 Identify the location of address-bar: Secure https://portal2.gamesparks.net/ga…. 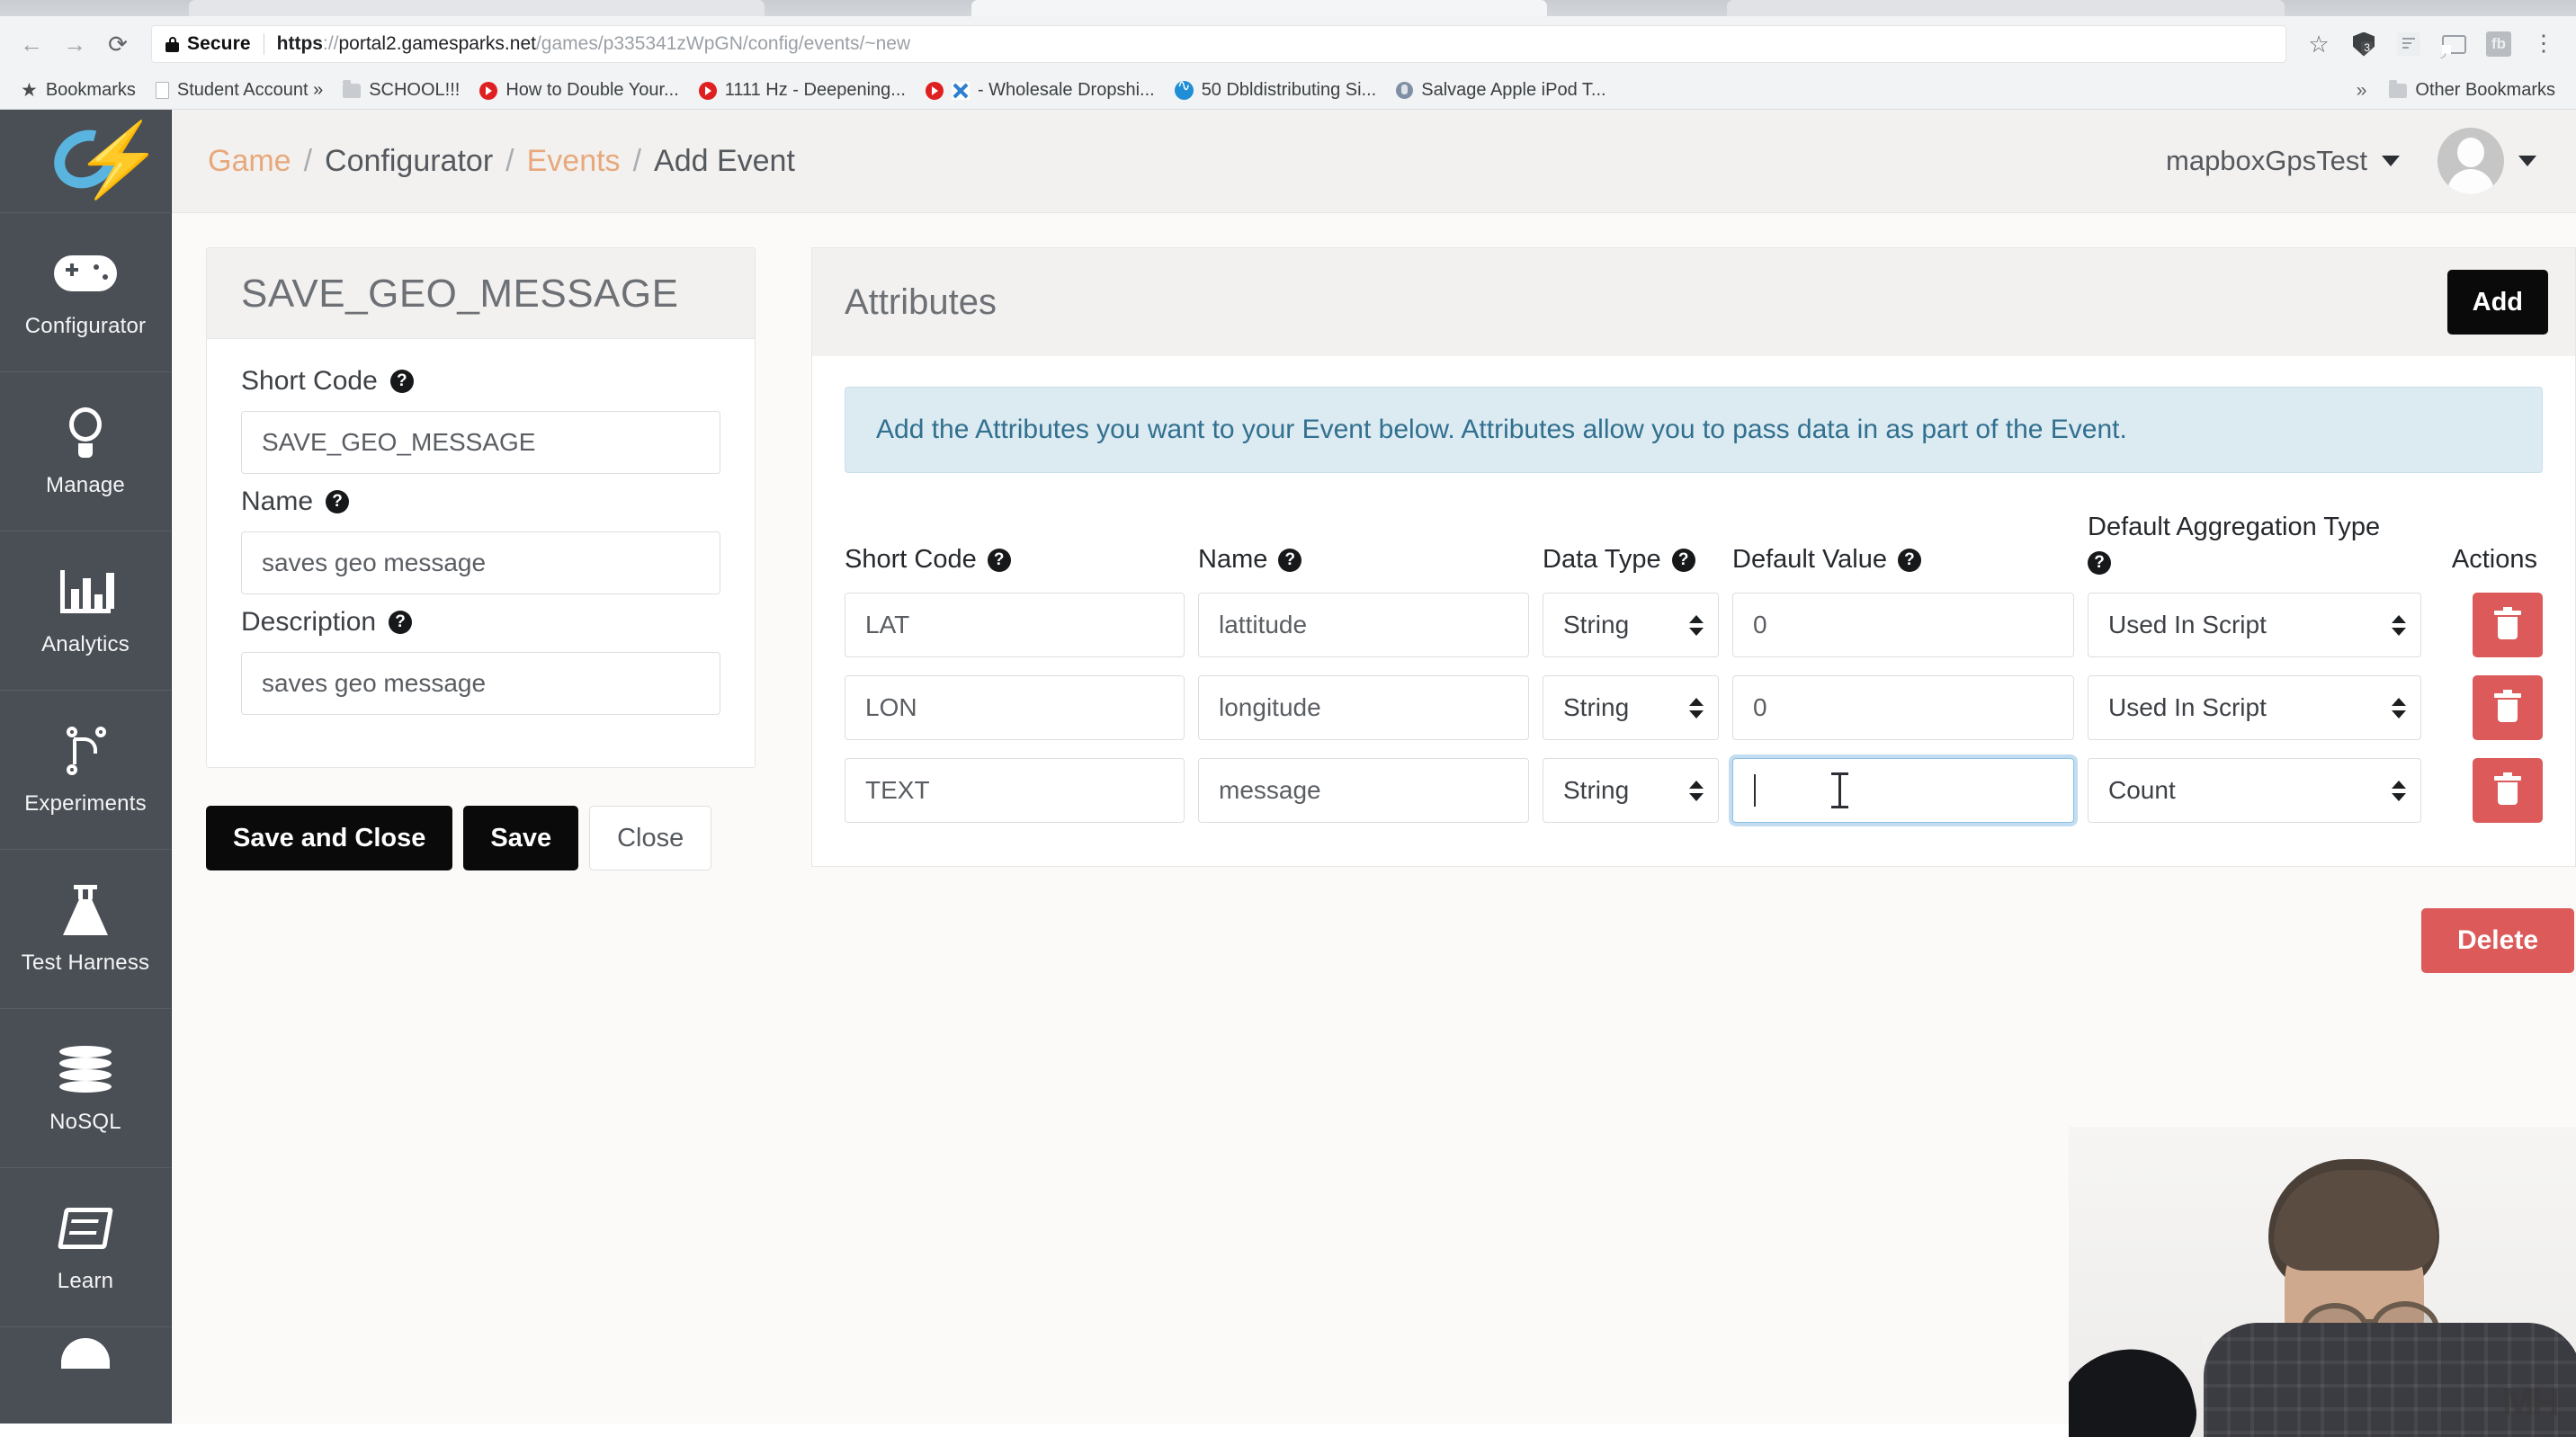
(1218, 44).